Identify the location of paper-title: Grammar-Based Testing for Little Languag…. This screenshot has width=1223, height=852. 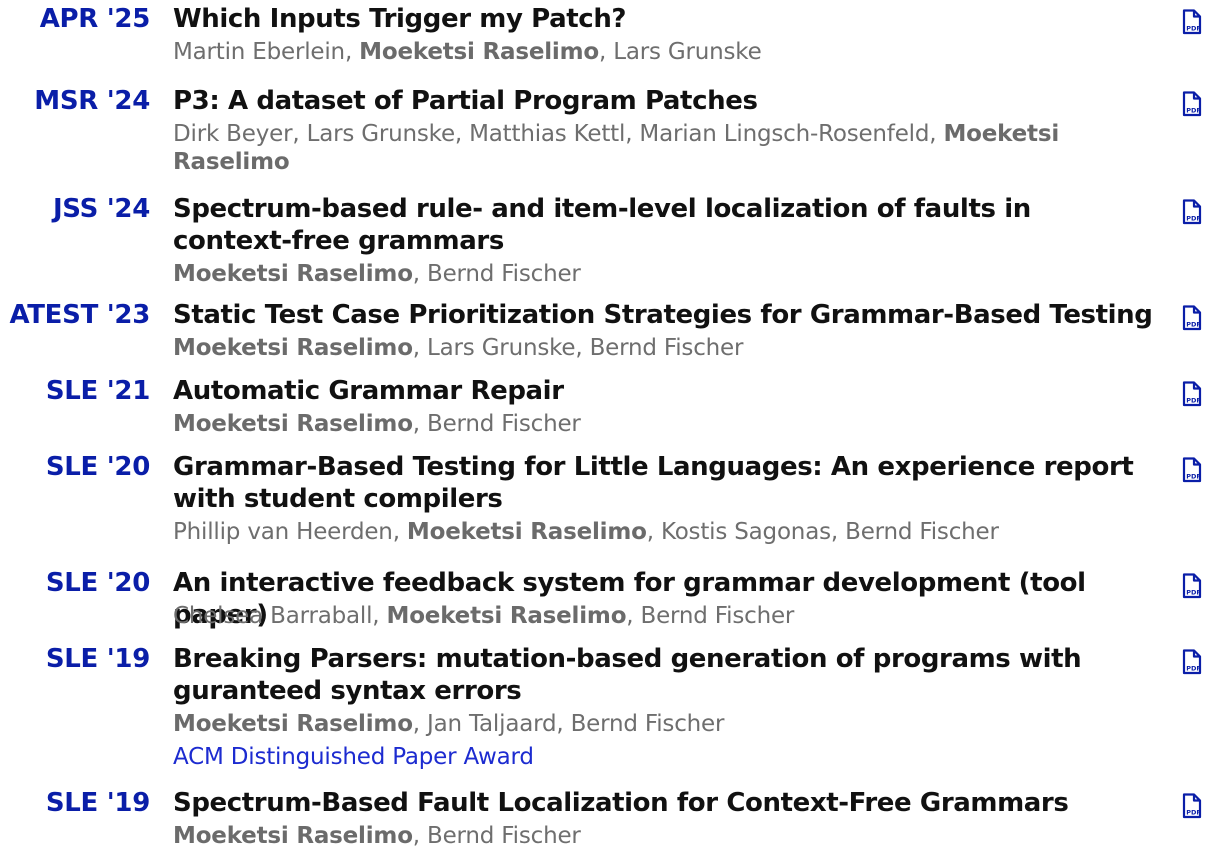
(653, 483).